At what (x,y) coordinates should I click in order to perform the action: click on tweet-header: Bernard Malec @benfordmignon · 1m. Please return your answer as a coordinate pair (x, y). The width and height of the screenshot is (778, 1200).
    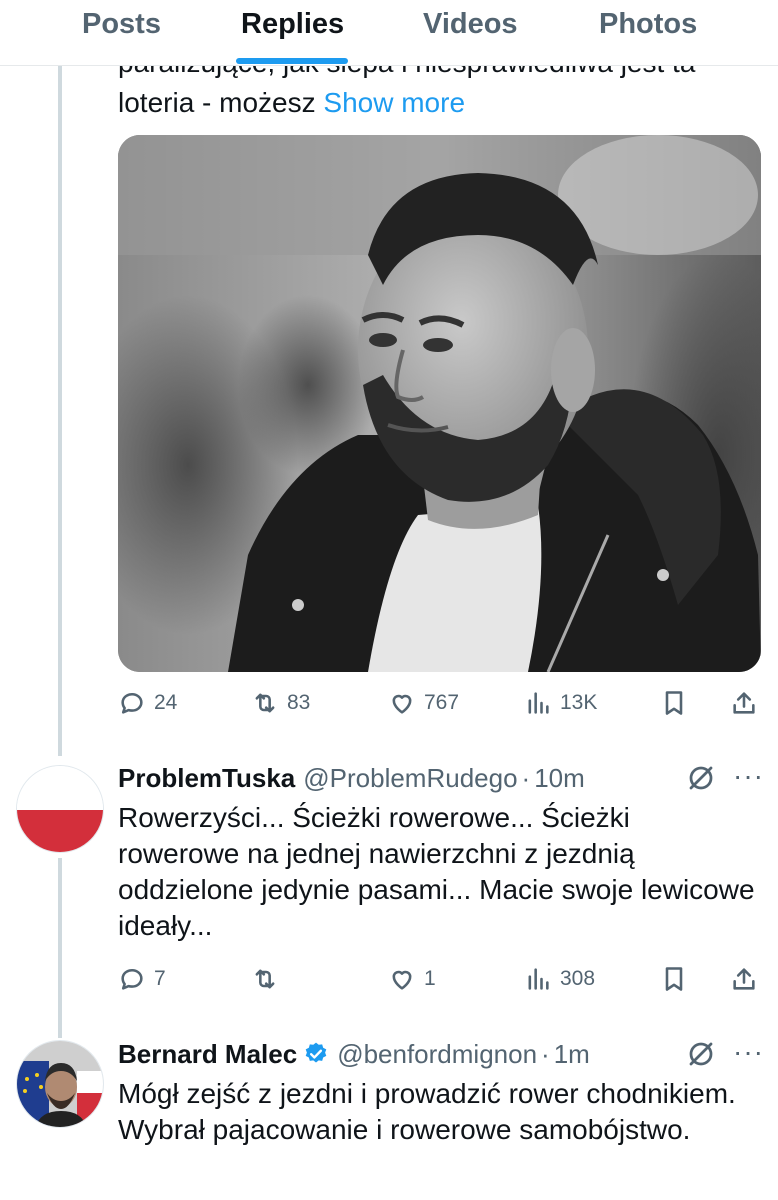
    Looking at the image, I should click on (354, 1054).